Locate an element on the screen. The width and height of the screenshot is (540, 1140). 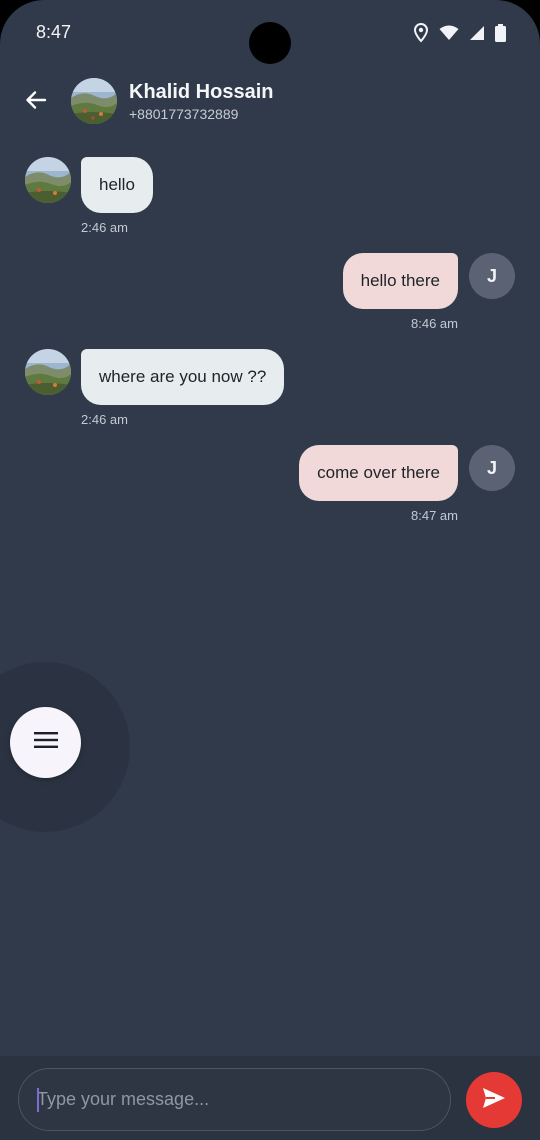
message-row-outgoing: come over there J 8:47 am is located at coordinates (270, 487).